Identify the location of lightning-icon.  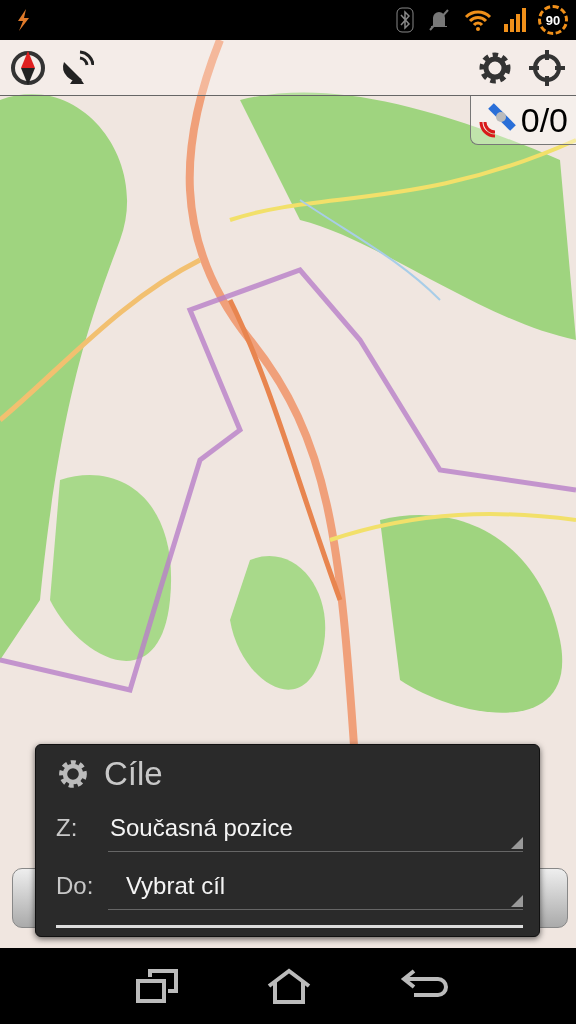
(23, 20).